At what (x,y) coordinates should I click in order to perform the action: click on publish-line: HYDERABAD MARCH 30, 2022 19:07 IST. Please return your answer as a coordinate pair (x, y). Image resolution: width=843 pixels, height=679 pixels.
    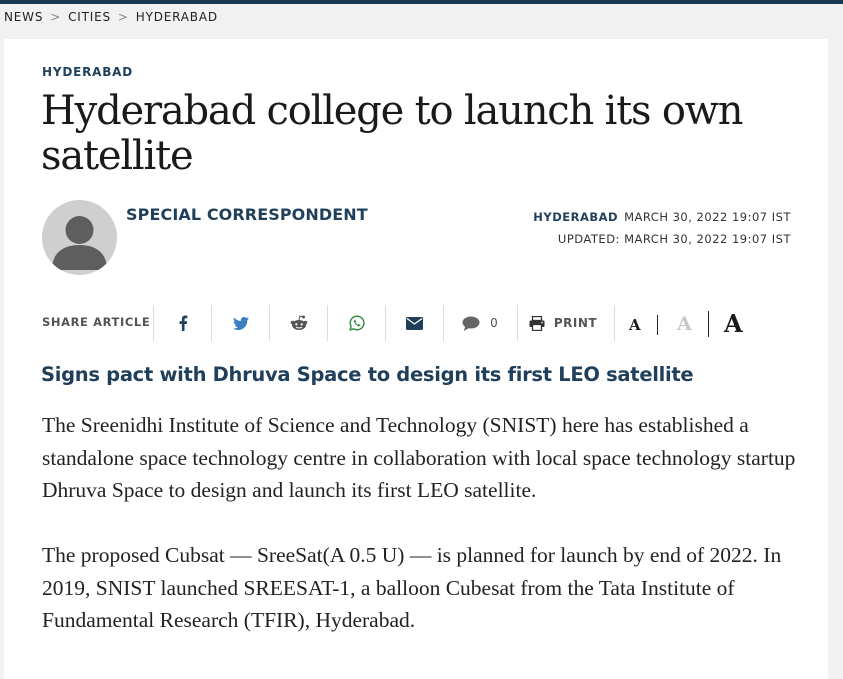
    Looking at the image, I should click on (662, 217).